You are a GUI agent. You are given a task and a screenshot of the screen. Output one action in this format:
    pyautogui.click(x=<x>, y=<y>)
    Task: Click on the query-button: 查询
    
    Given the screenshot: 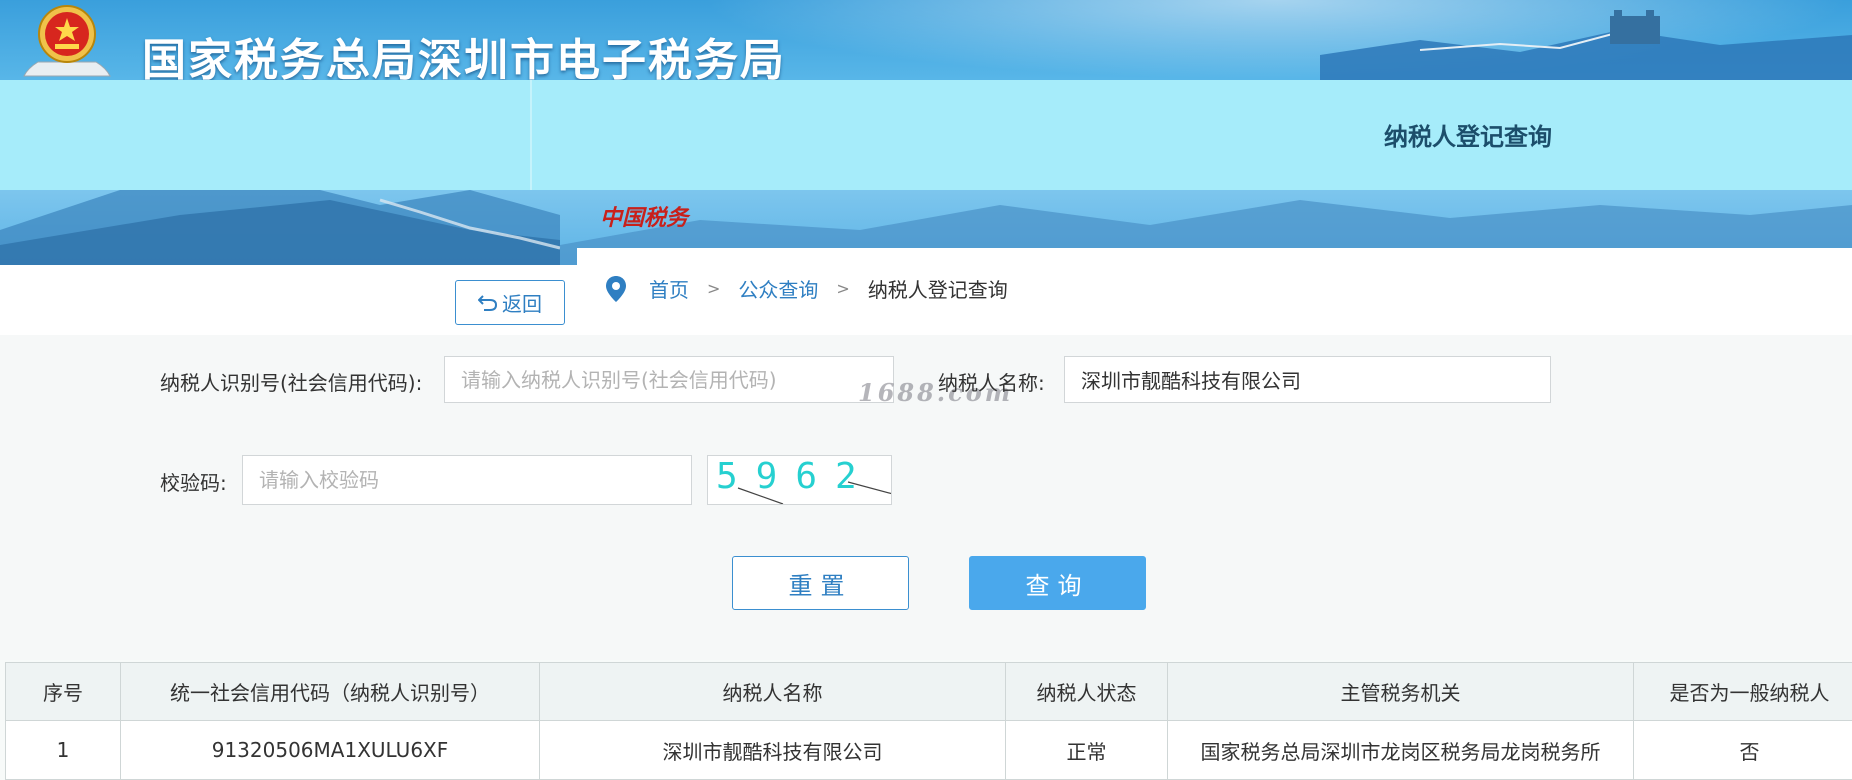 What is the action you would take?
    pyautogui.click(x=1057, y=583)
    